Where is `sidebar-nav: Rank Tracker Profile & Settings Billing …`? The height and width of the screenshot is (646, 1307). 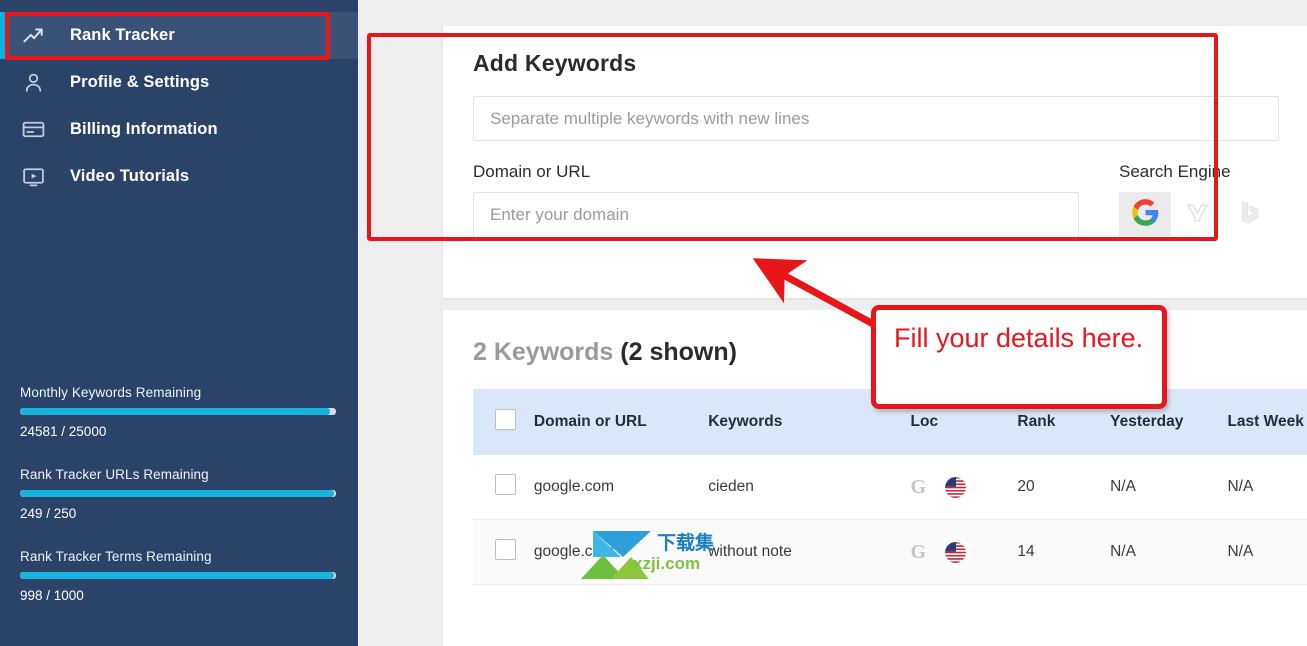 sidebar-nav: Rank Tracker Profile & Settings Billing … is located at coordinates (179, 100).